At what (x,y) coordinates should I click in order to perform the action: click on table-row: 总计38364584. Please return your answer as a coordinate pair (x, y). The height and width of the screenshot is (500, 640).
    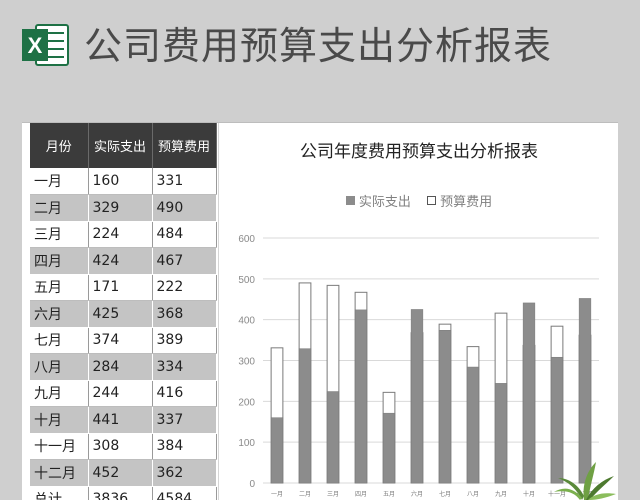
    Looking at the image, I should click on (123, 493).